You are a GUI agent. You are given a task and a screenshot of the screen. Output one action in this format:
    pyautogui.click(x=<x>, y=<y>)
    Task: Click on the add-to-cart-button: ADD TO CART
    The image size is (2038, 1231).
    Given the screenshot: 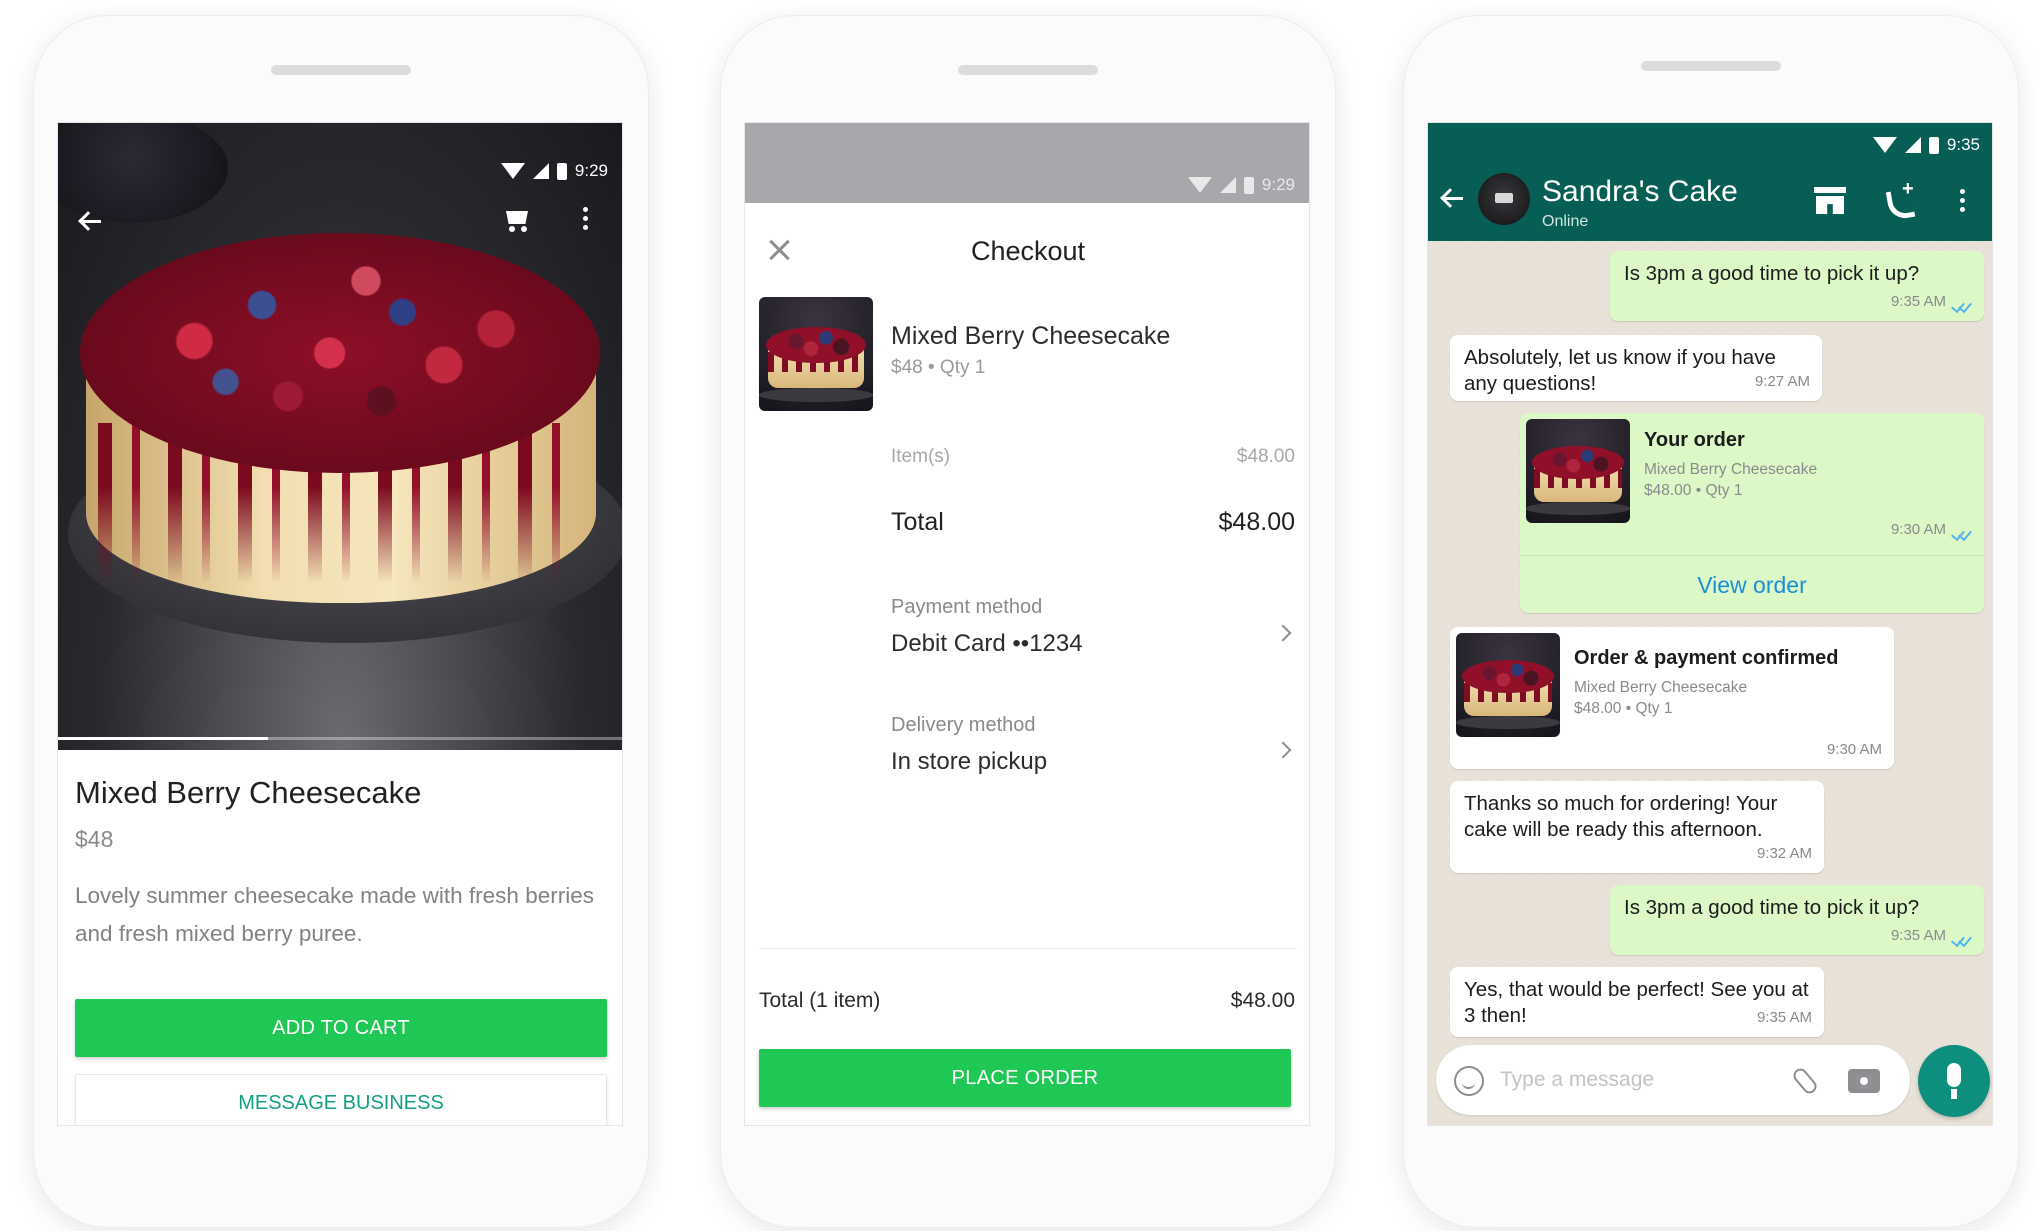 What is the action you would take?
    pyautogui.click(x=341, y=1028)
    